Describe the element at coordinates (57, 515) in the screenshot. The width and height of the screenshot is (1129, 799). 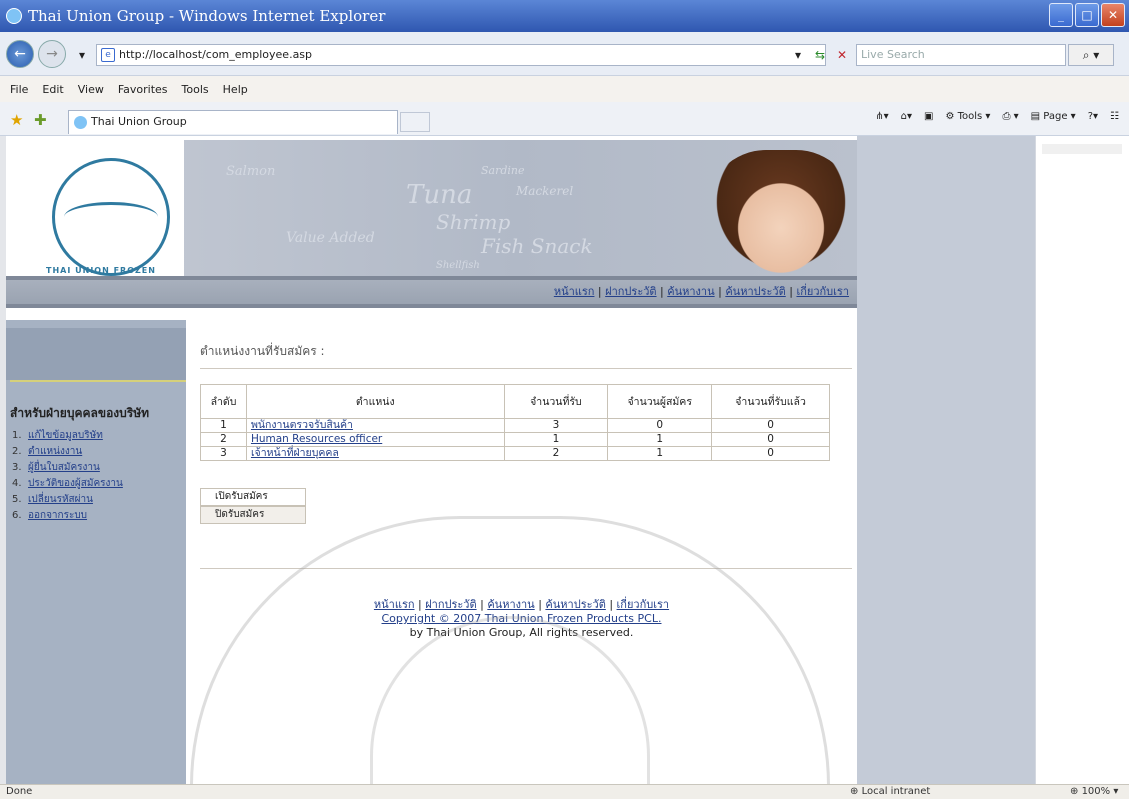
I see `sidebar-item-logout: ออกจากระบบ` at that location.